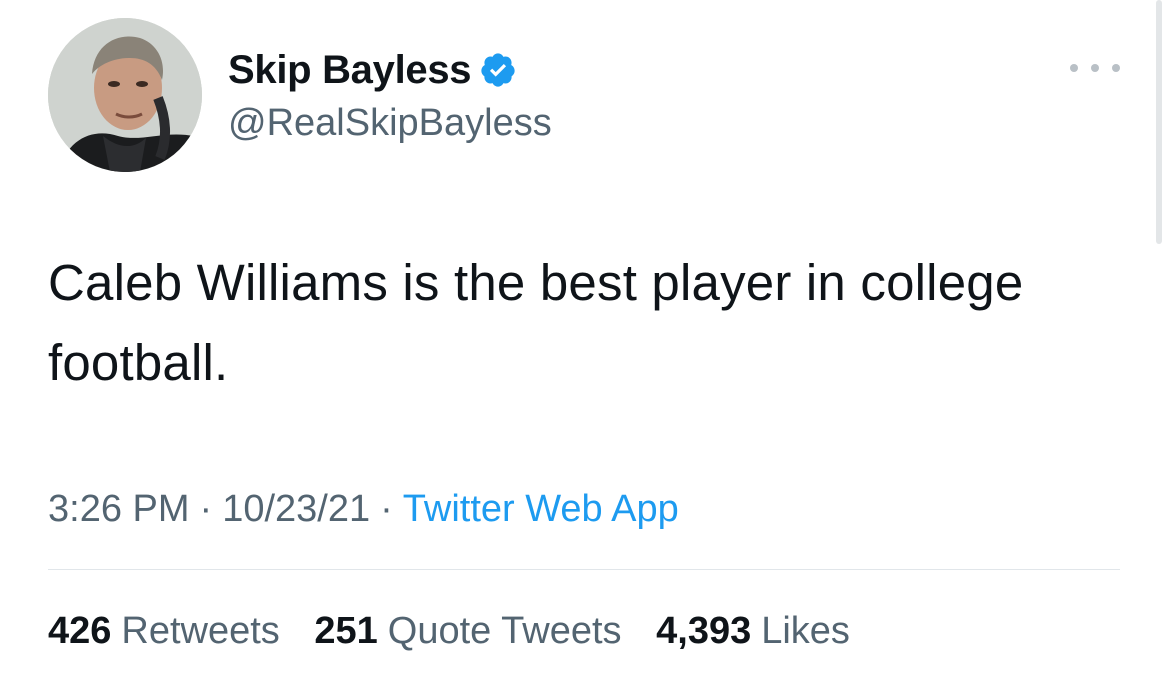  I want to click on tweet-meta: 3:26 PM · 10/23/21 · Twitter Web App, so click(363, 509).